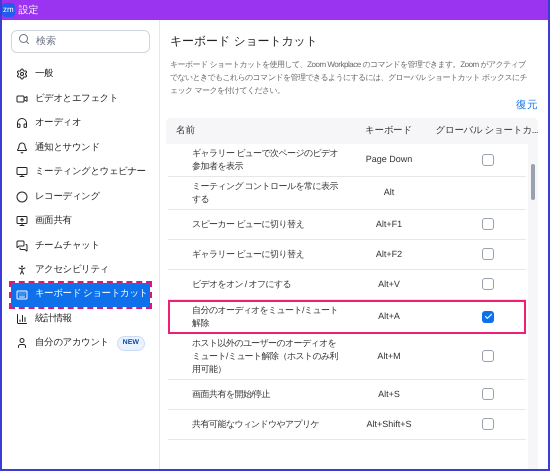 This screenshot has height=471, width=550. Describe the element at coordinates (22, 270) in the screenshot. I see `person-icon` at that location.